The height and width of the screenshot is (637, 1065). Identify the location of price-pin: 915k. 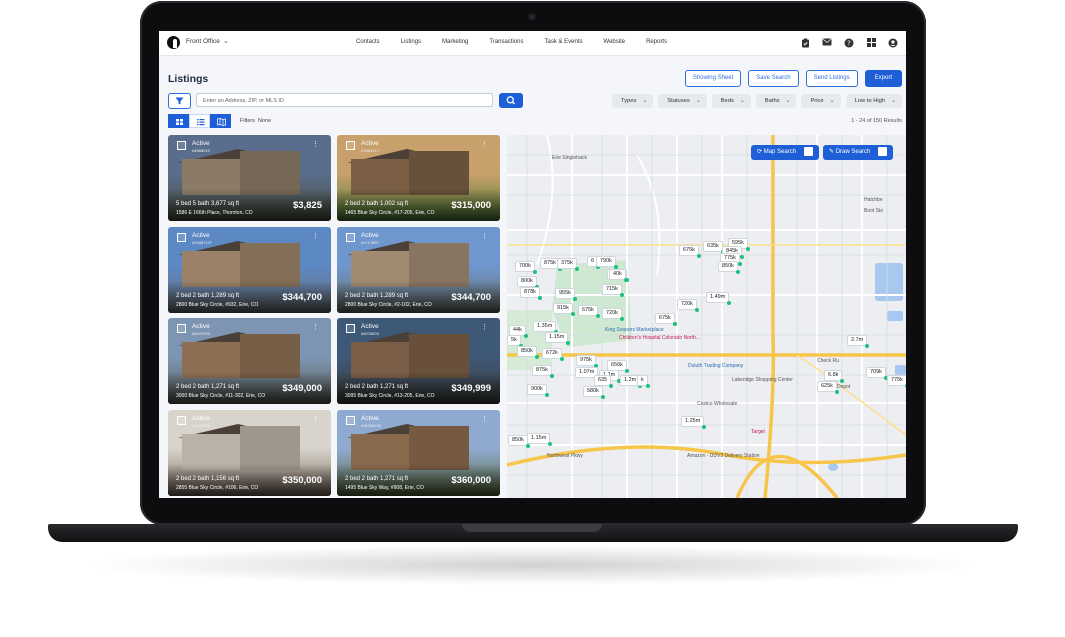
(564, 309).